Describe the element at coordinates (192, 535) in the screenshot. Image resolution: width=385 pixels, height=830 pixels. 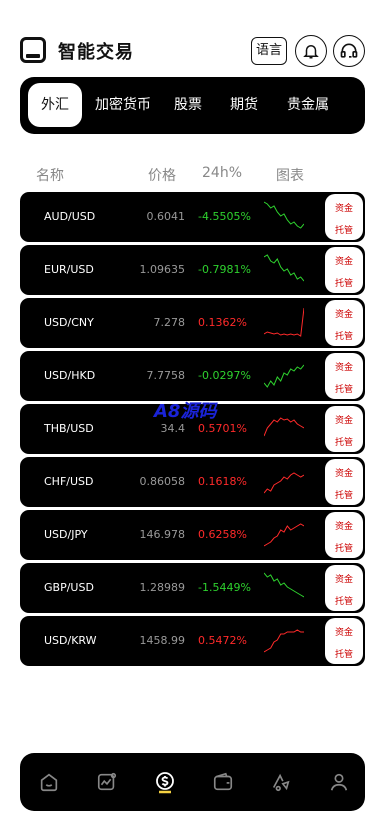
I see `quote-row: USD/JPY 146.978 0.6258% 资金托管` at that location.